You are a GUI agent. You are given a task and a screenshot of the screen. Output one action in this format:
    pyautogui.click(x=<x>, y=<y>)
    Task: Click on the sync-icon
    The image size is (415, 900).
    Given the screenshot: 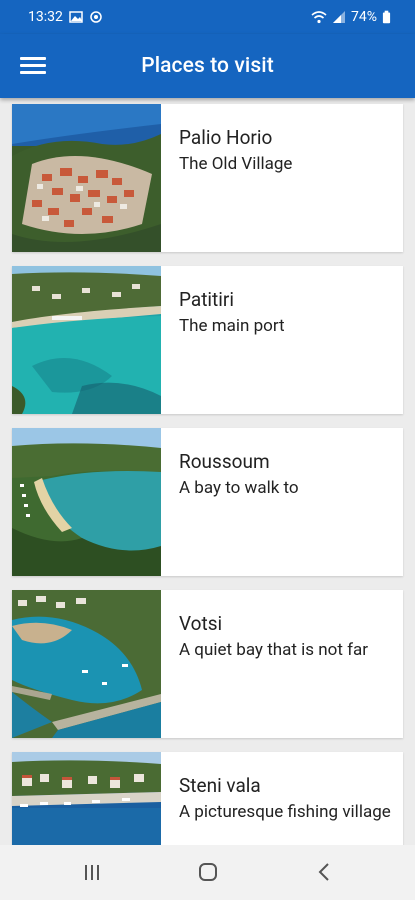 What is the action you would take?
    pyautogui.click(x=96, y=17)
    